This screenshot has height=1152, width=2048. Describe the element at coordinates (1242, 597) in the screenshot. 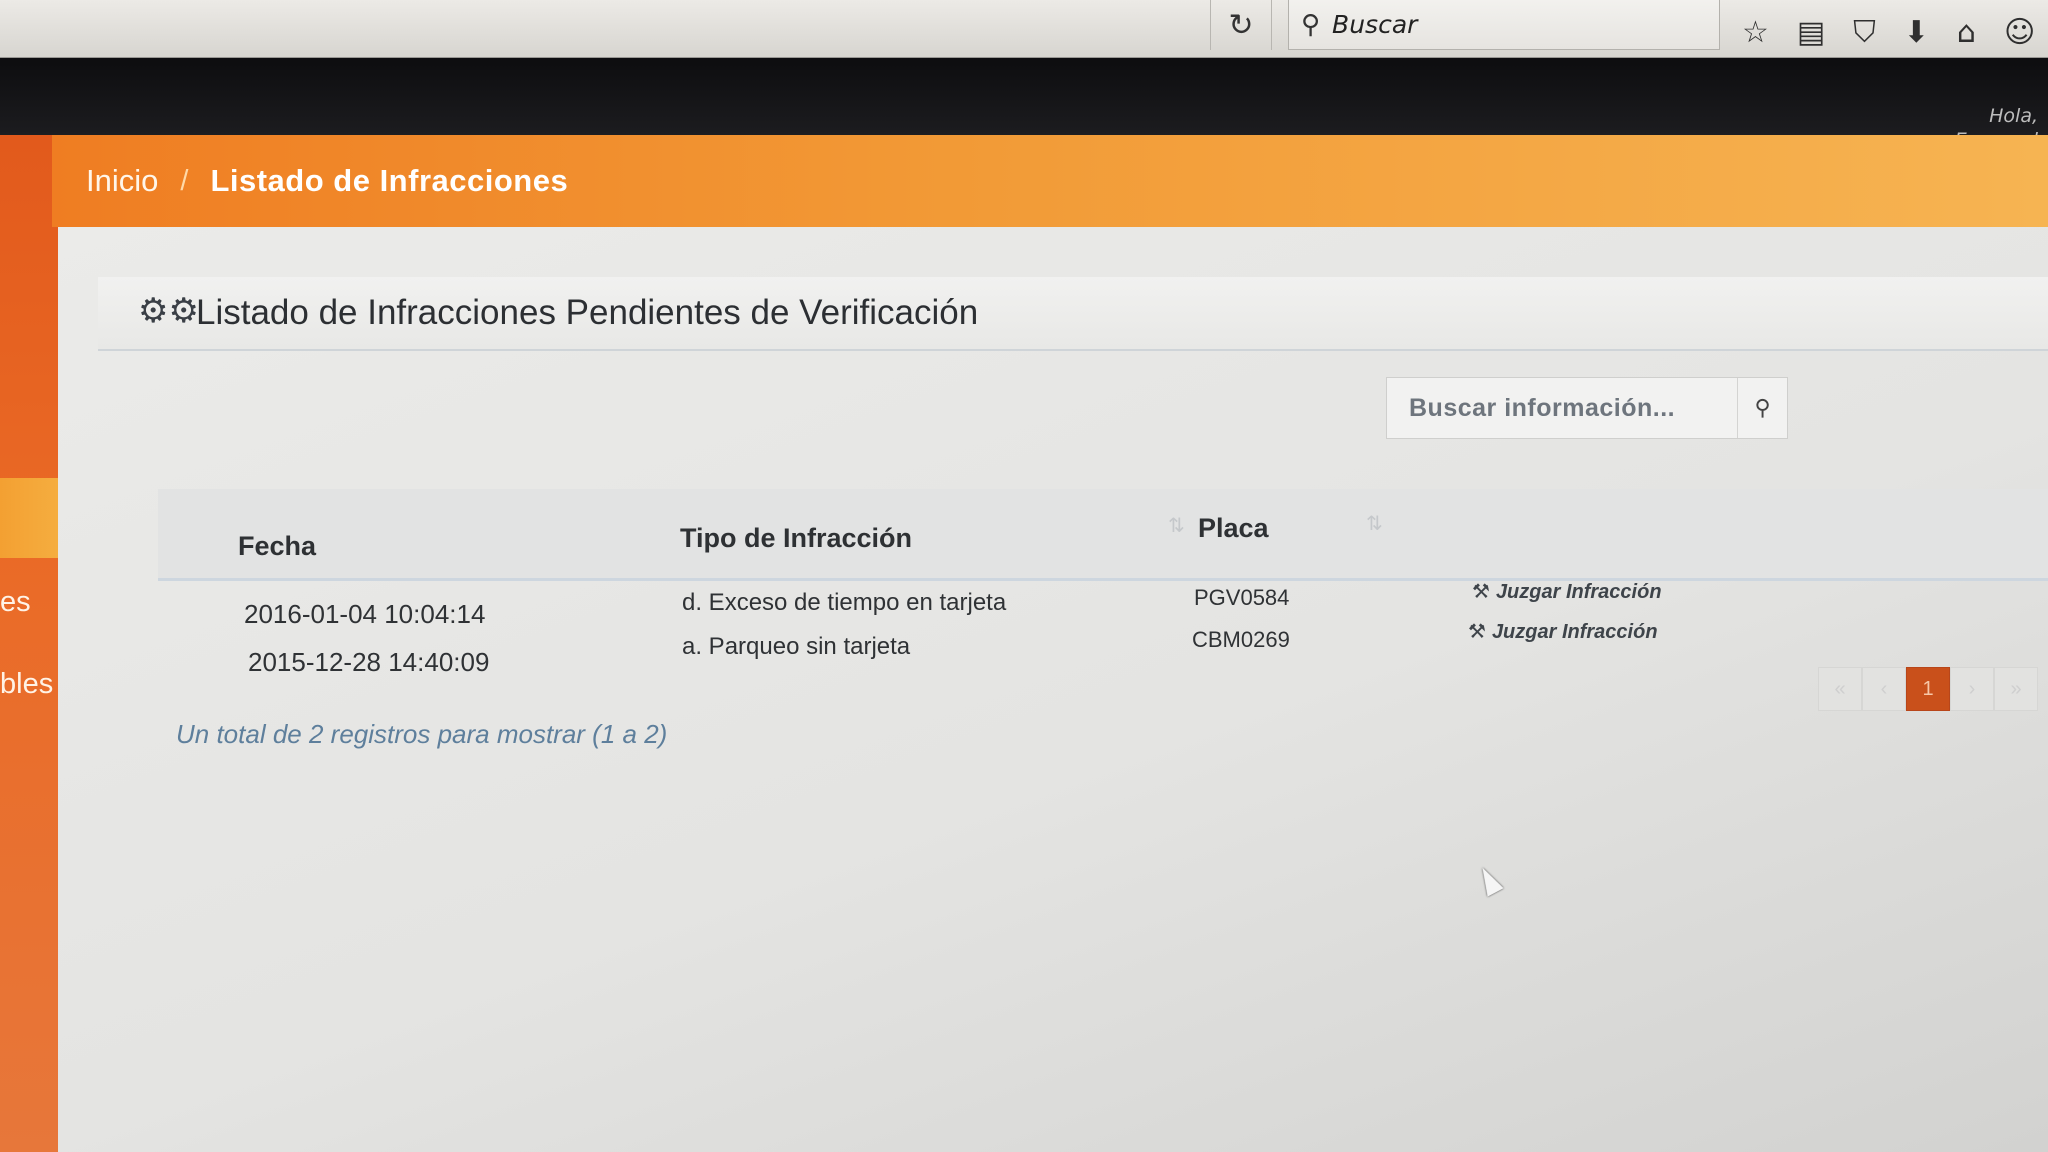

I see `cell-placa: PGV0584` at that location.